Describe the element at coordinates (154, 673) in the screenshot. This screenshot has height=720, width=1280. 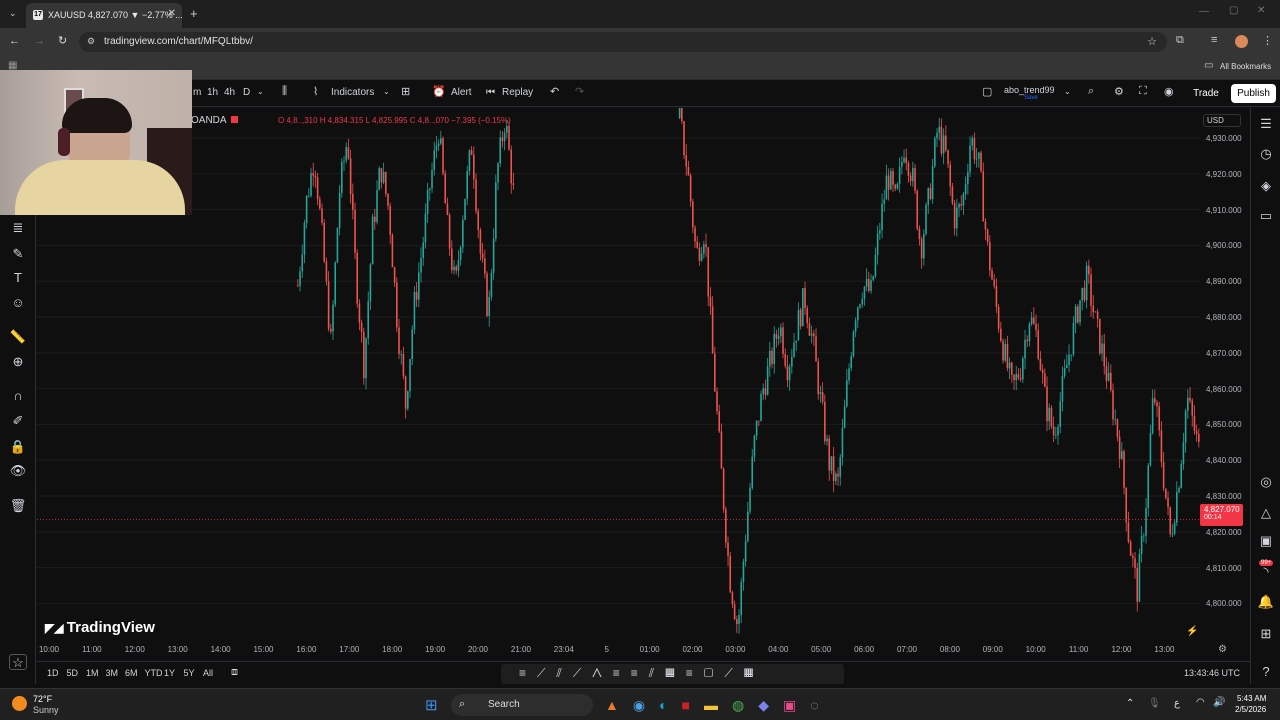
I see `range-ytd-button: YTD` at that location.